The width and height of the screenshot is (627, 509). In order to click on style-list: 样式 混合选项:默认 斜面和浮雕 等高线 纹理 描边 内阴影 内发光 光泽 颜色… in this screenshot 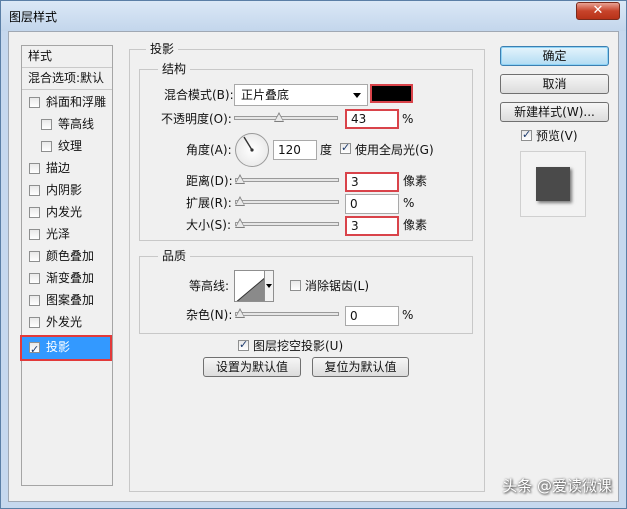, I will do `click(66, 265)`.